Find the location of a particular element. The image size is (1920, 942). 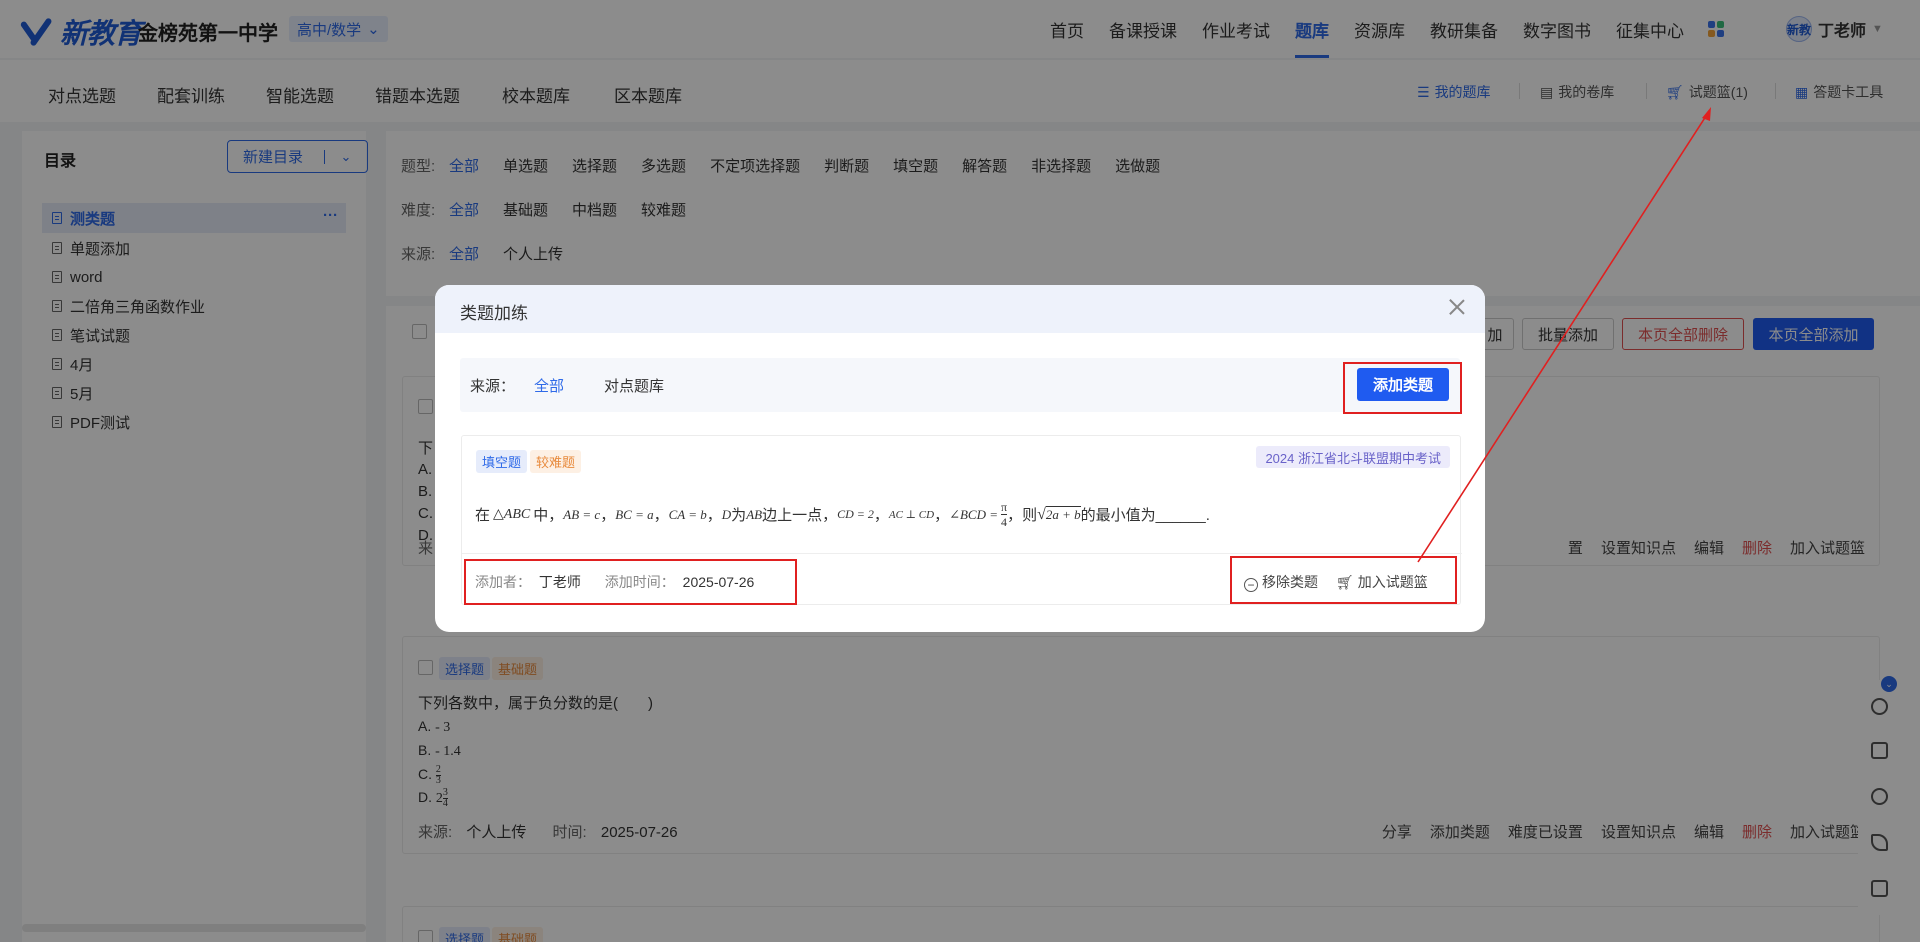

modal-source-all: 全部 is located at coordinates (549, 385).